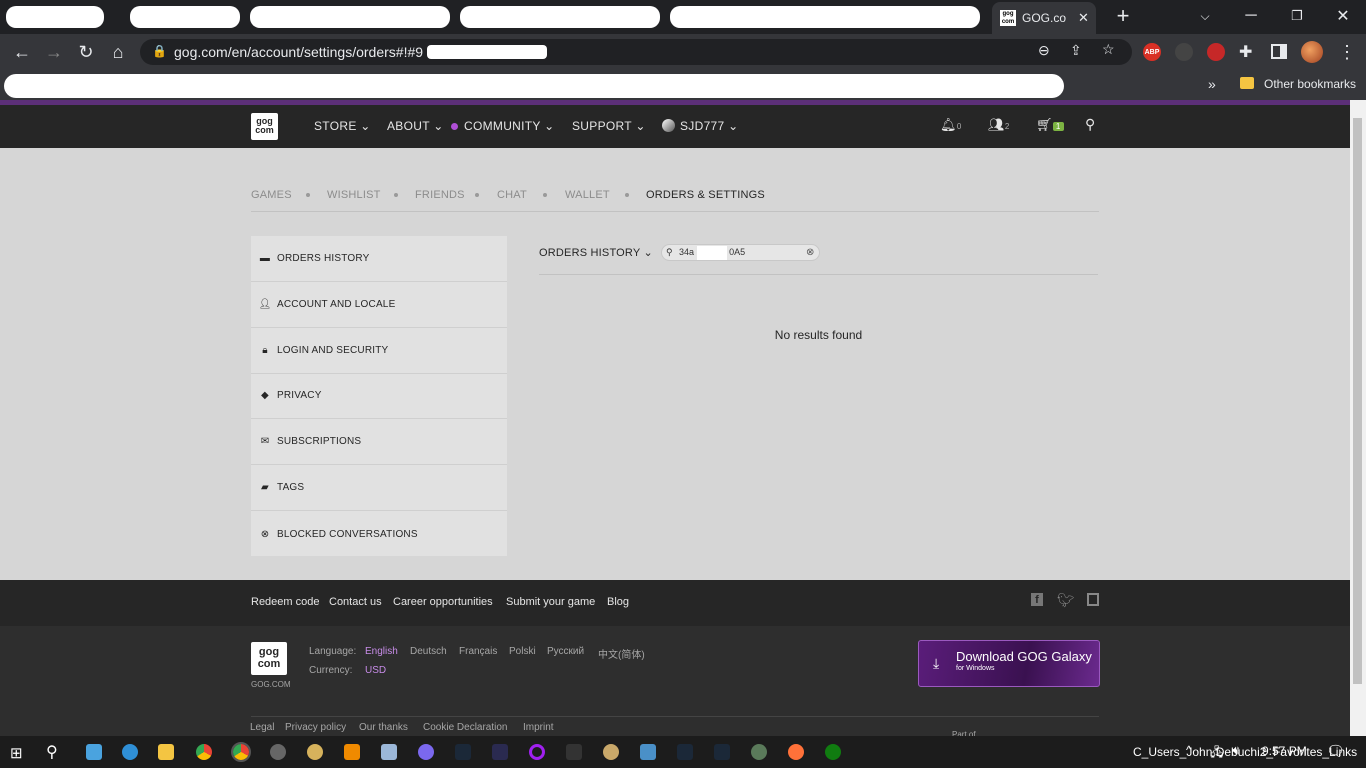  What do you see at coordinates (1044, 50) in the screenshot?
I see `zoom-icon: ⊖` at bounding box center [1044, 50].